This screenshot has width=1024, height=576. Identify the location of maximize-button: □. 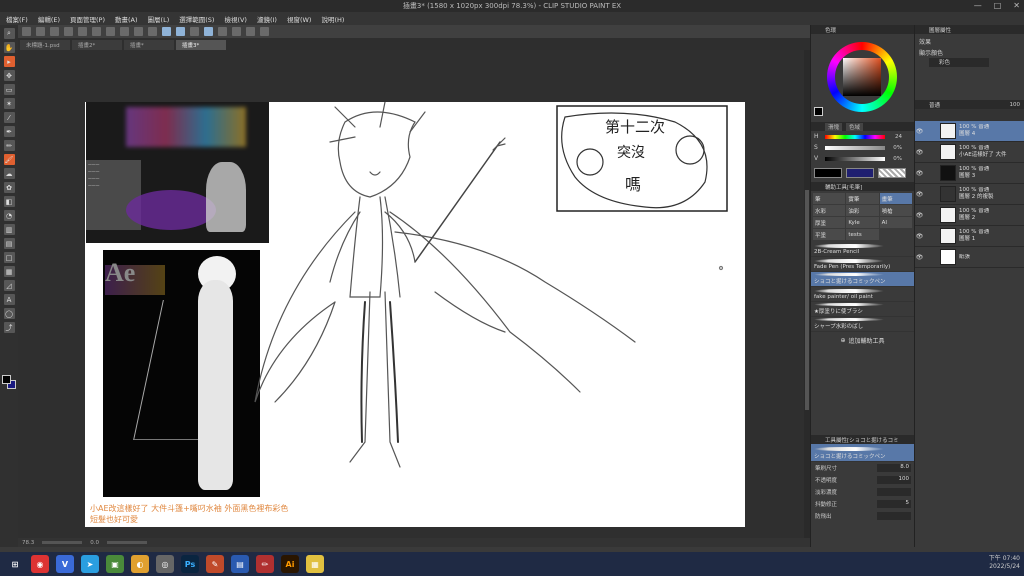
(998, 5).